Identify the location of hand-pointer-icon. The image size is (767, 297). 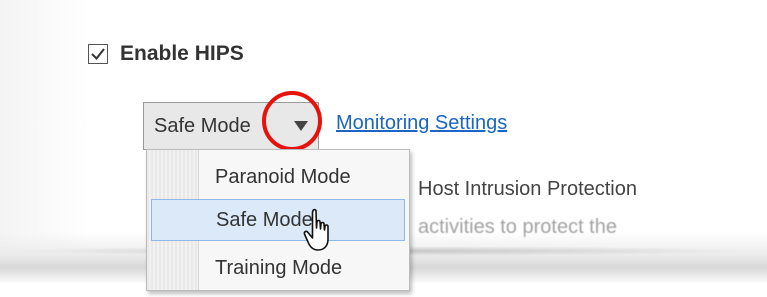
(316, 229).